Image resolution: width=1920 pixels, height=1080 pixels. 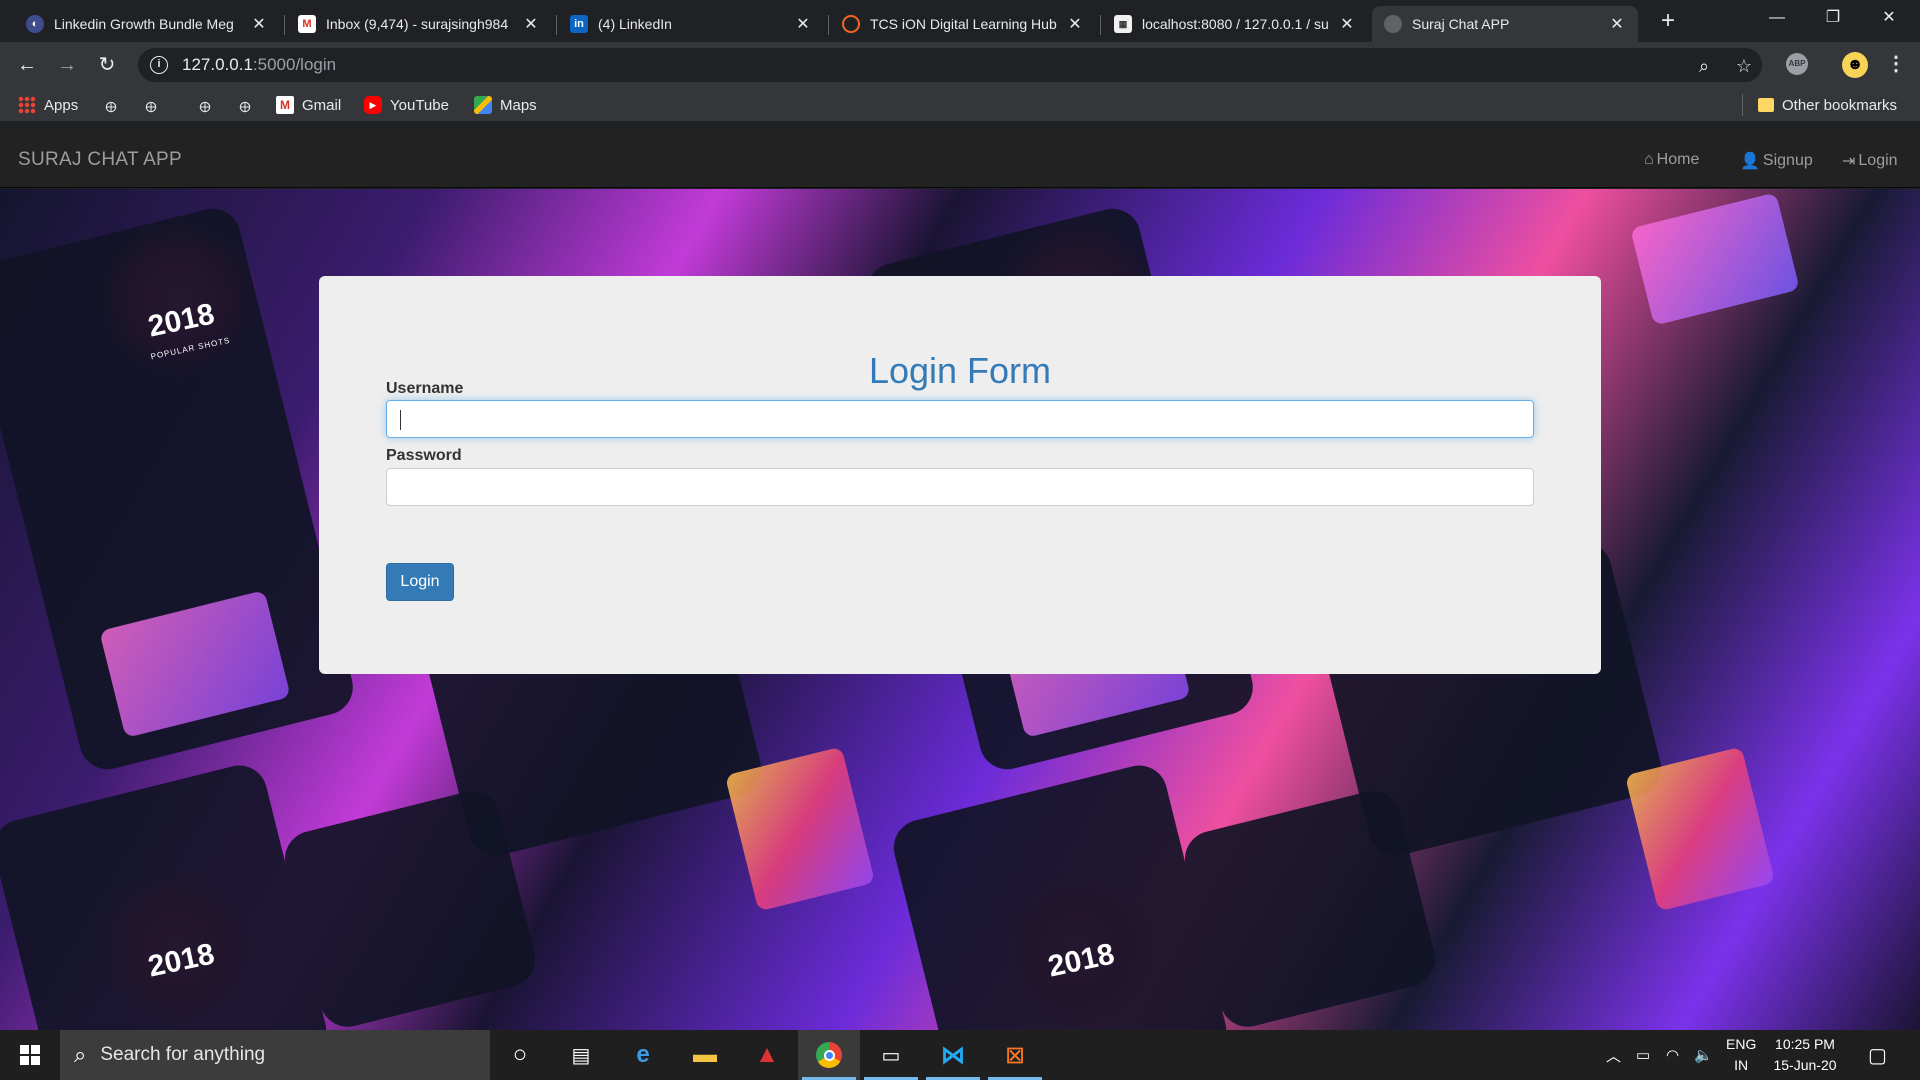 What do you see at coordinates (217, 64) in the screenshot?
I see `url-host: 127.0.0.1` at bounding box center [217, 64].